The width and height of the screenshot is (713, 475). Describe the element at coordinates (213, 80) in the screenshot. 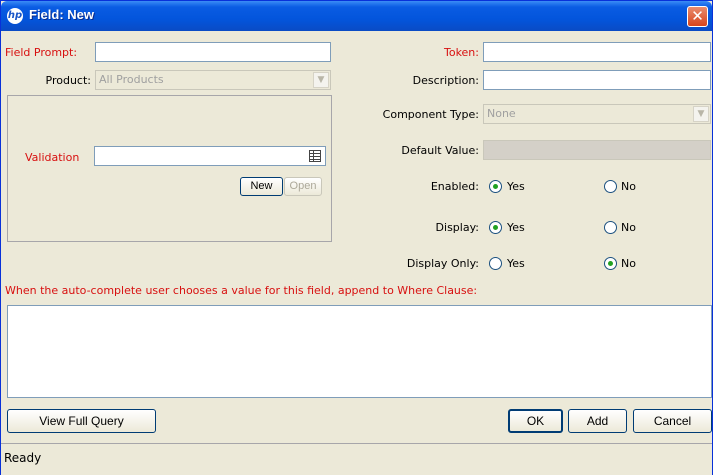

I see `product-select: All Products ▼` at that location.